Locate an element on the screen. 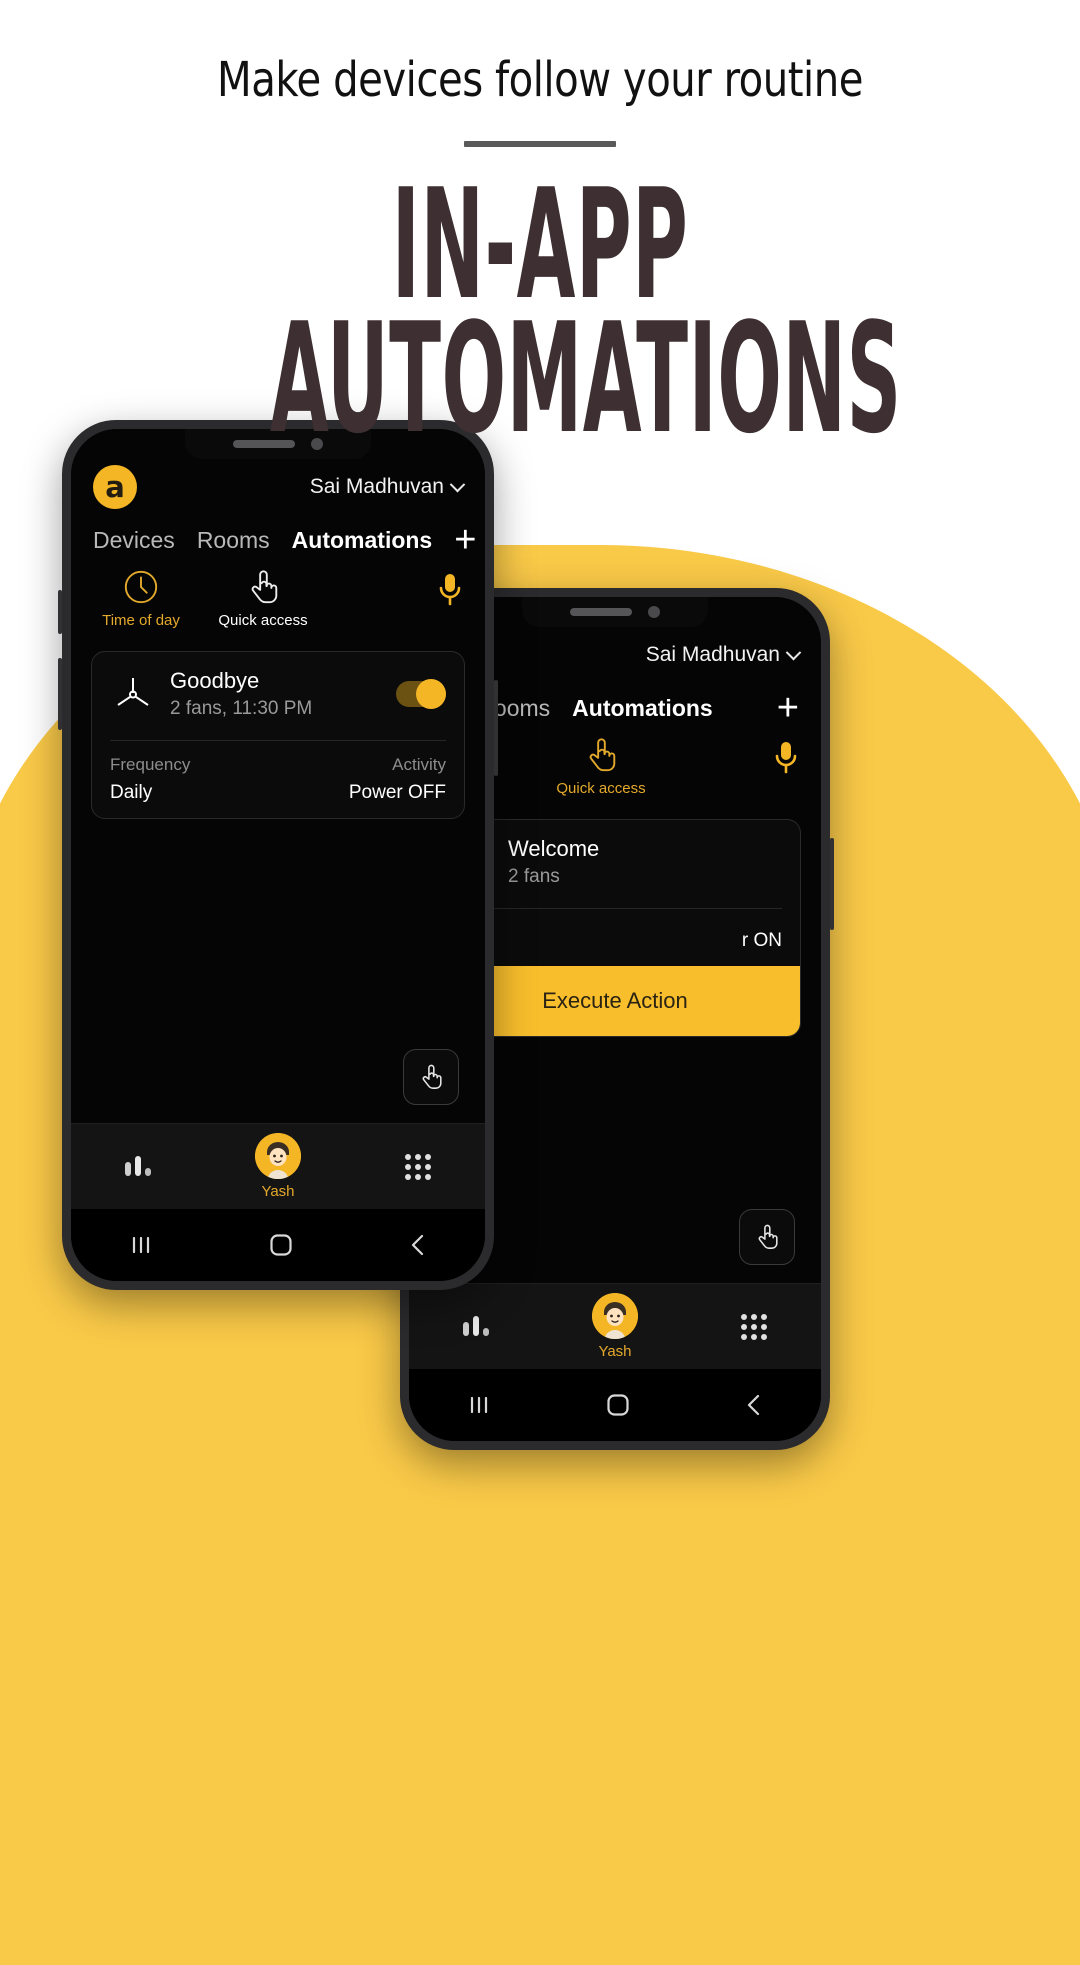  earpiece-speaker is located at coordinates (601, 612).